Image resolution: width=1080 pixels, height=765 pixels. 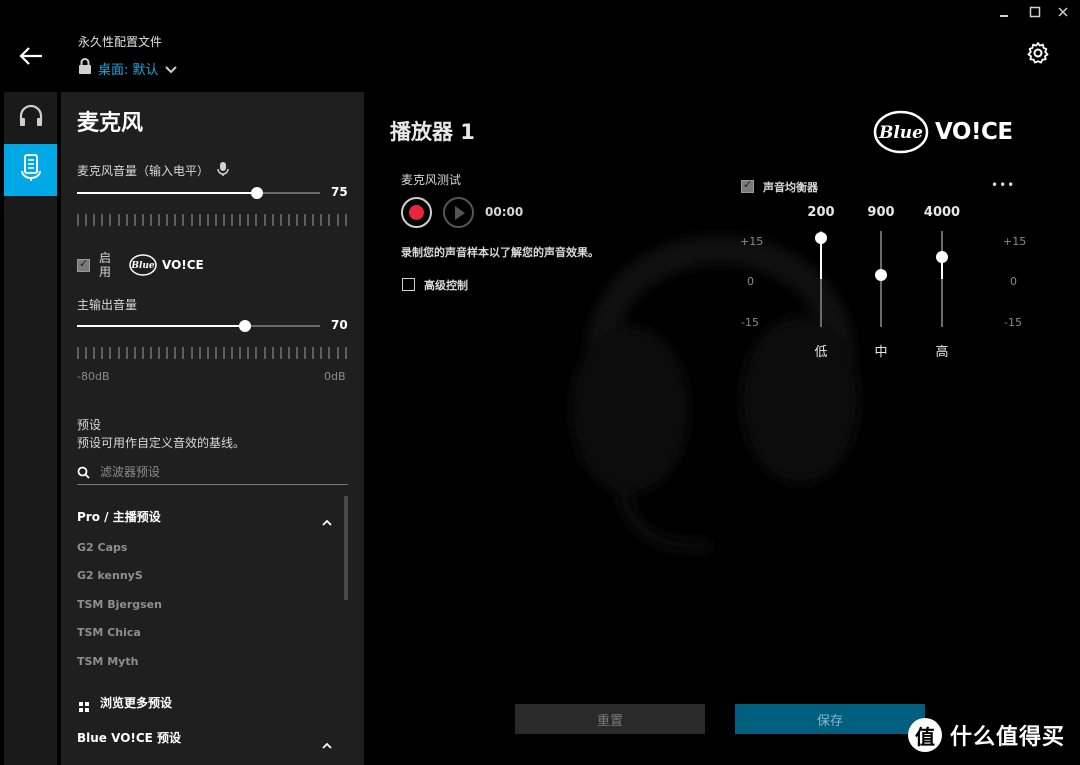 I want to click on close-button, so click(x=1063, y=14).